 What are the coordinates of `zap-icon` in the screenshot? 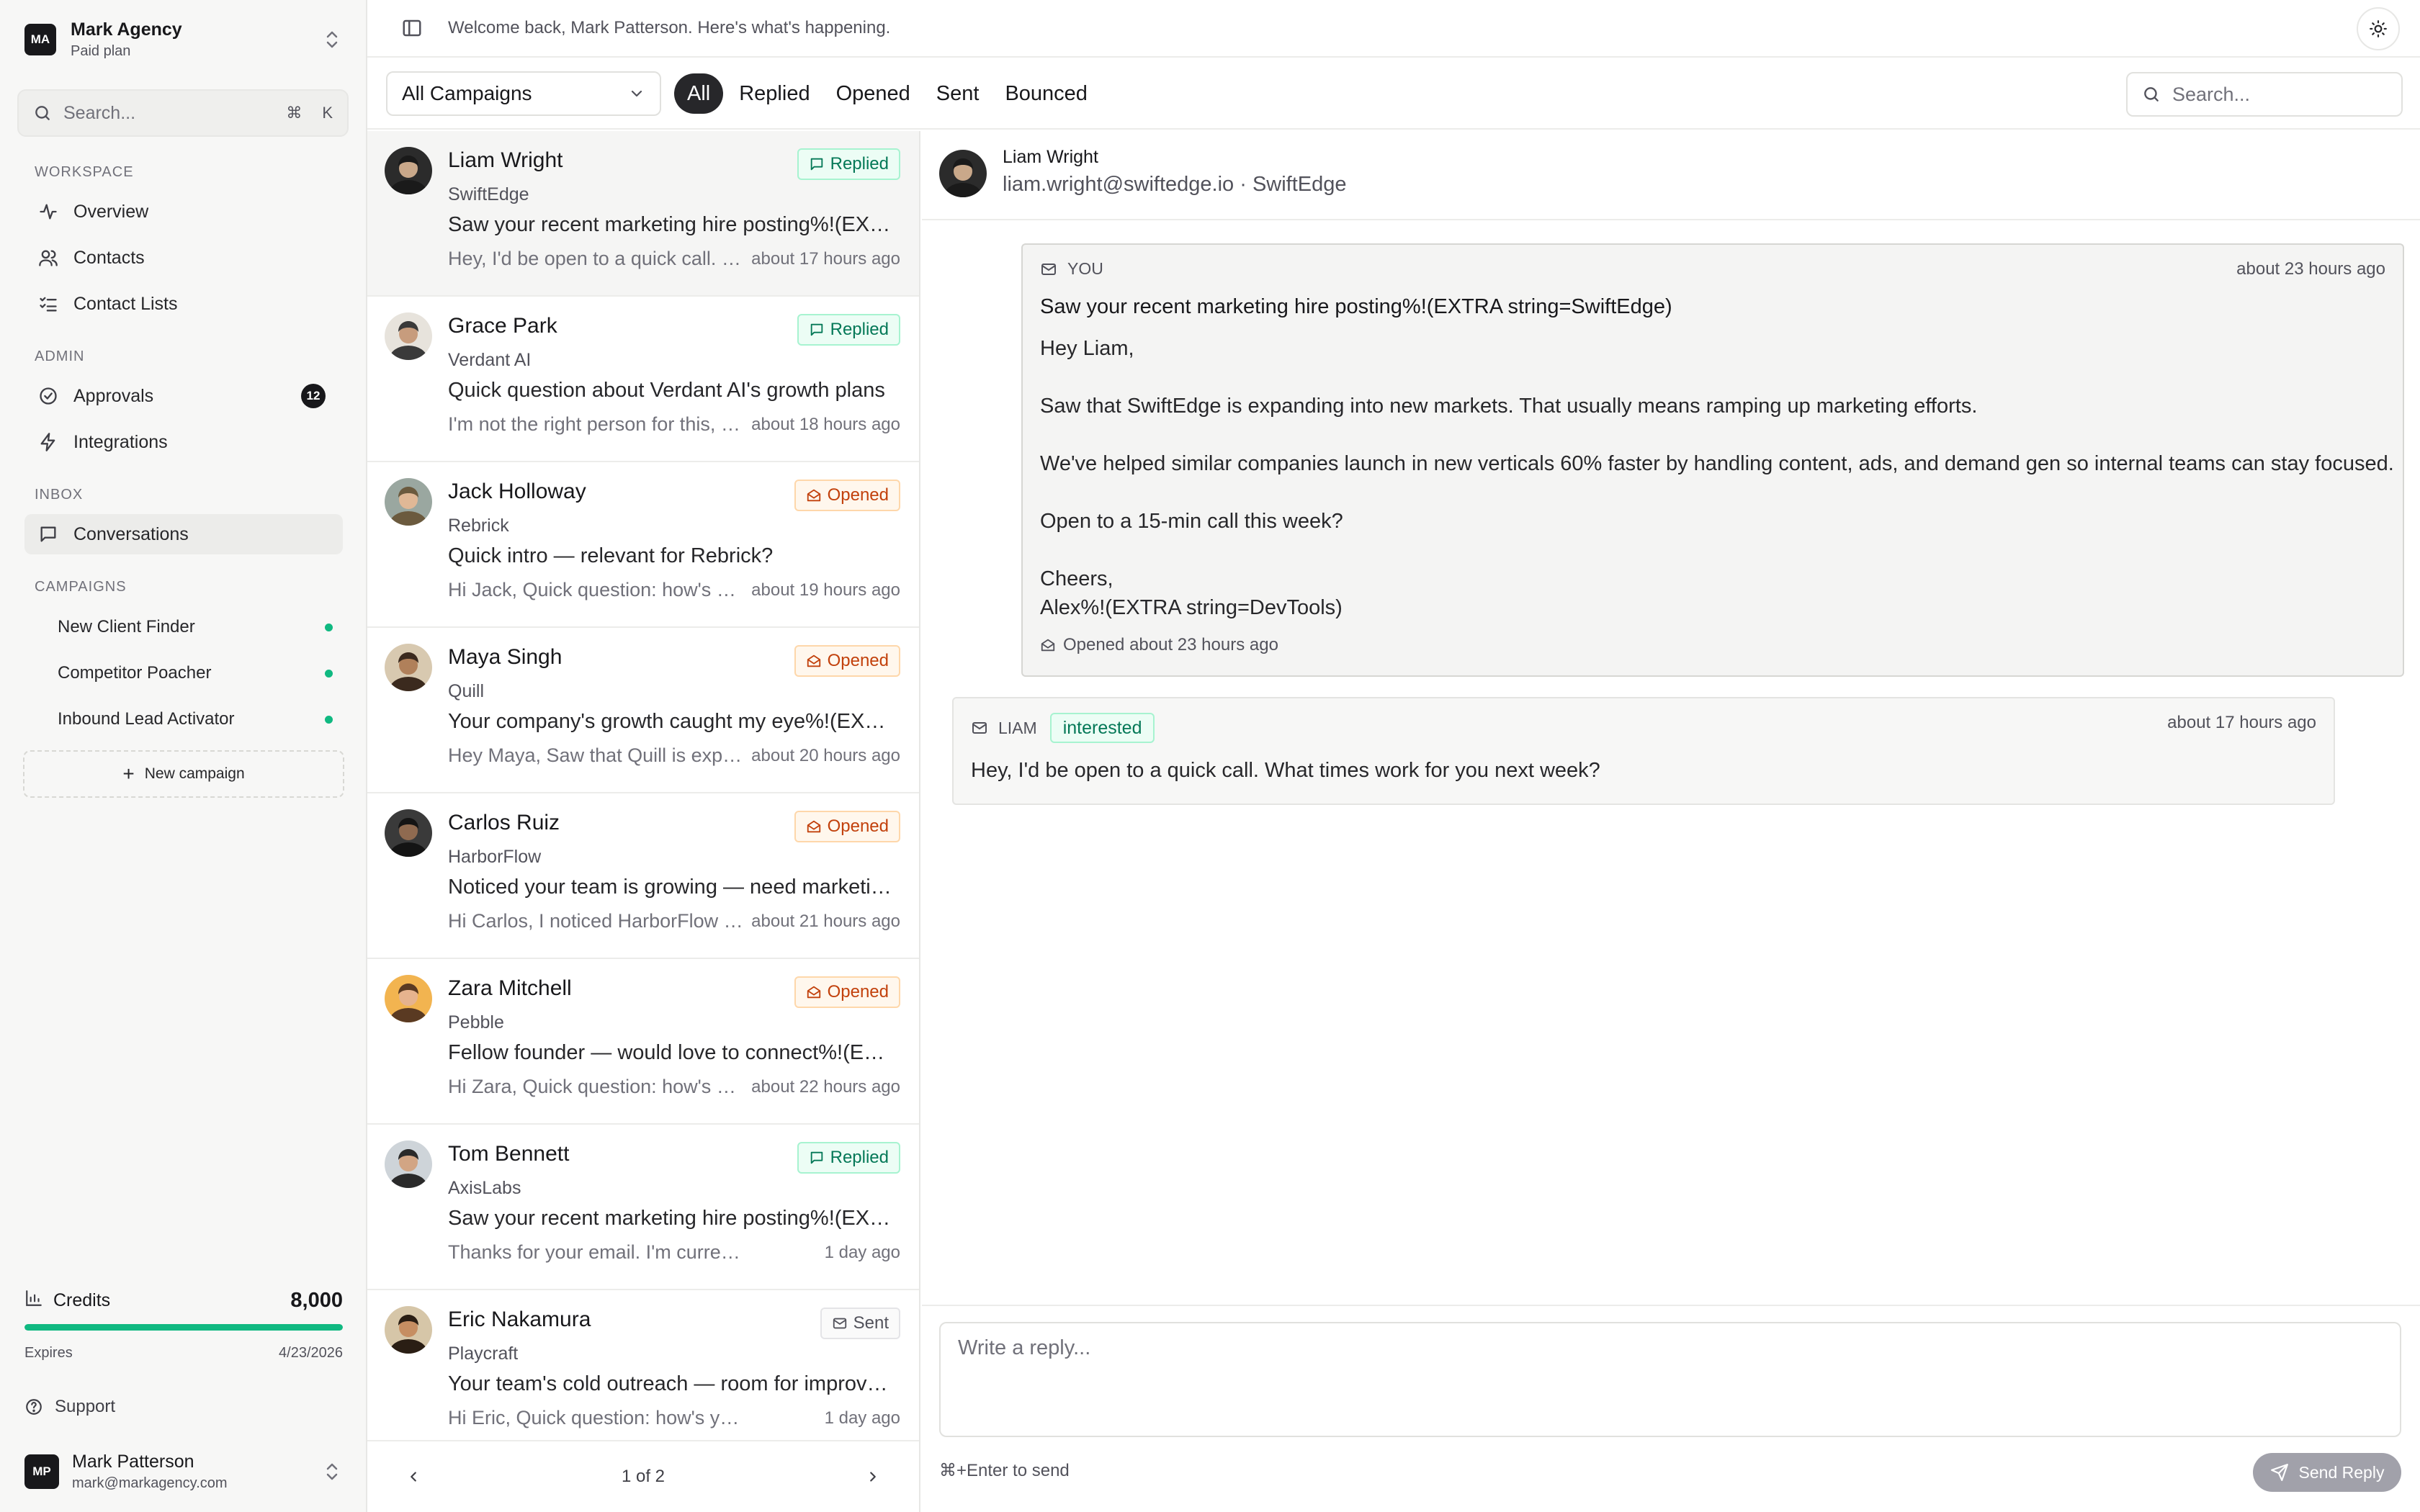 It's located at (48, 442).